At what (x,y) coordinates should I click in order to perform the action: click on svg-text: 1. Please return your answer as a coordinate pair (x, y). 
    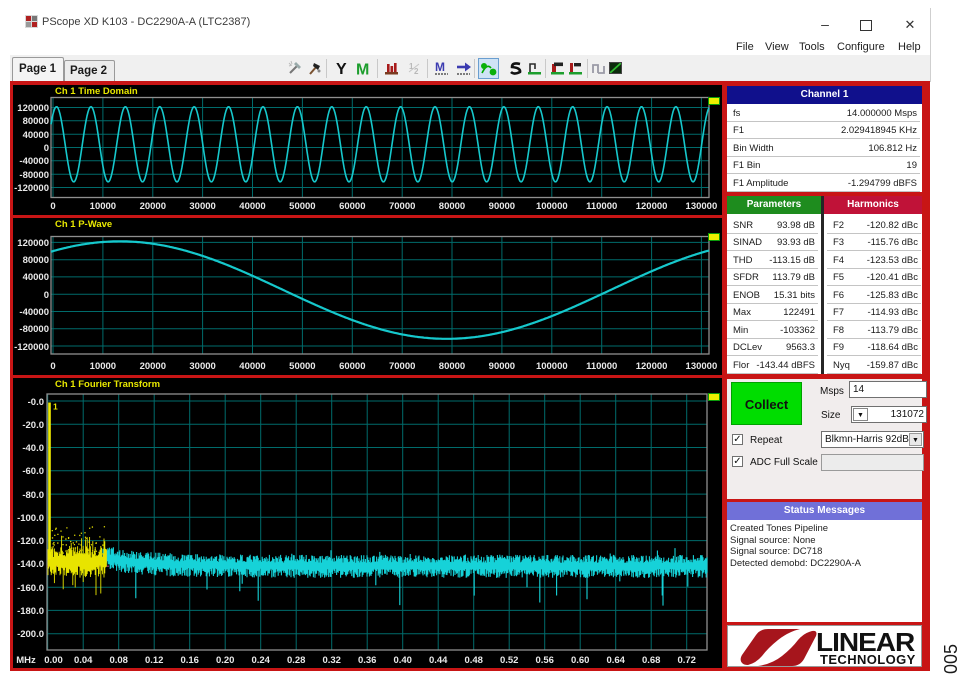
    Looking at the image, I should click on (55, 407).